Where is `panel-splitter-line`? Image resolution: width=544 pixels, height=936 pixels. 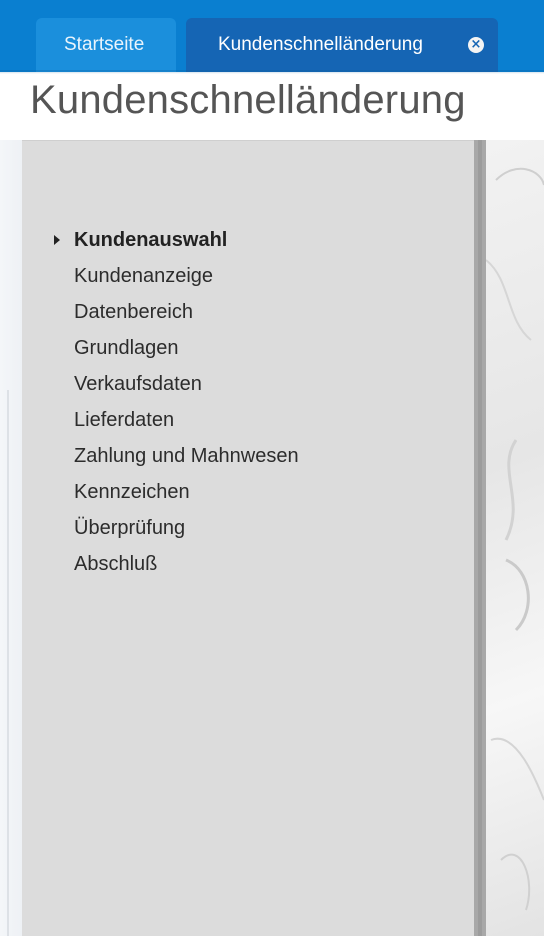 panel-splitter-line is located at coordinates (480, 538).